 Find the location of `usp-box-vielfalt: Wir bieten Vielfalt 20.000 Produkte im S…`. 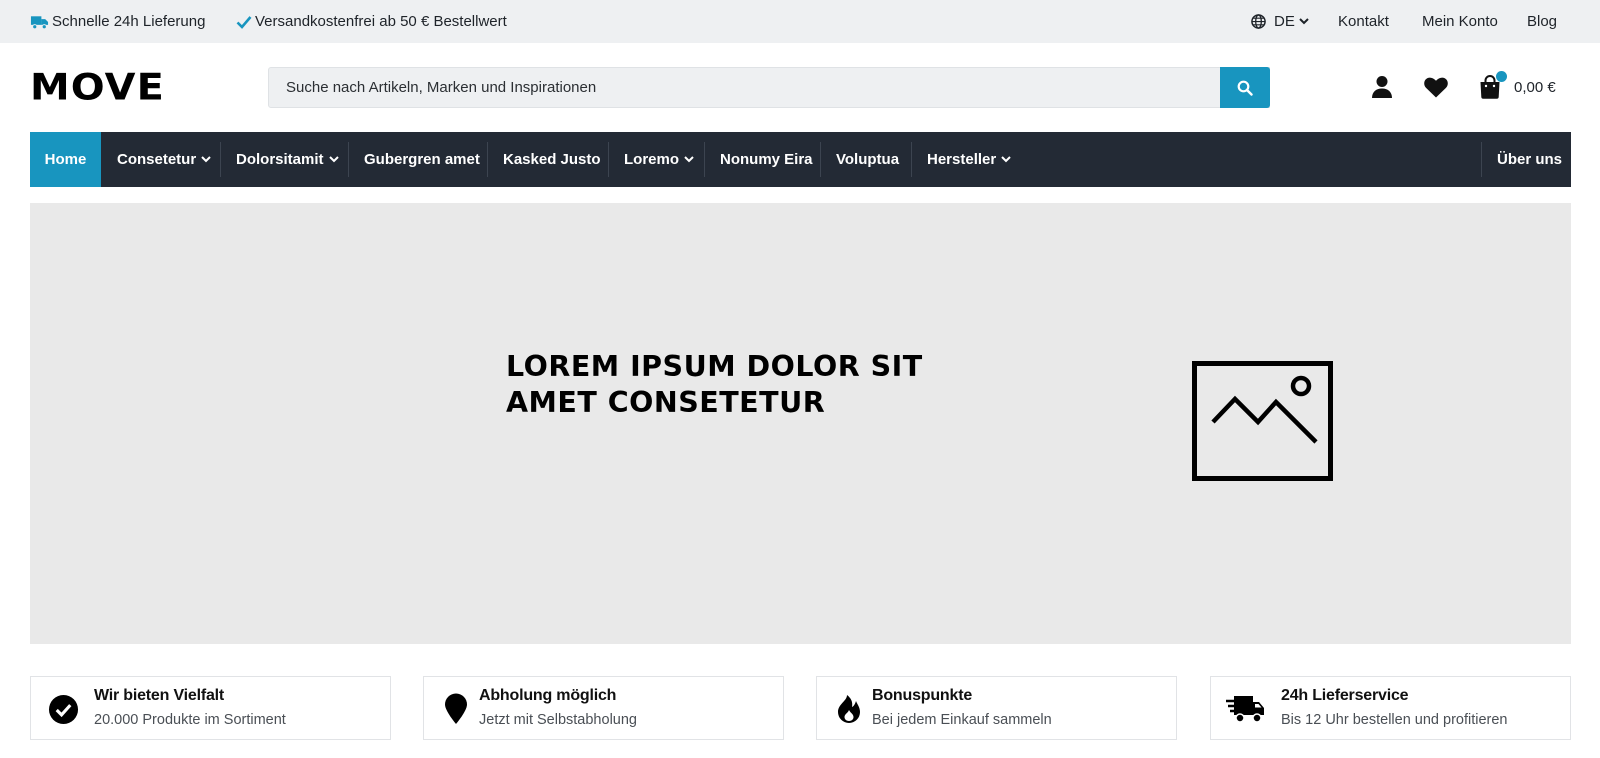

usp-box-vielfalt: Wir bieten Vielfalt 20.000 Produkte im S… is located at coordinates (210, 708).